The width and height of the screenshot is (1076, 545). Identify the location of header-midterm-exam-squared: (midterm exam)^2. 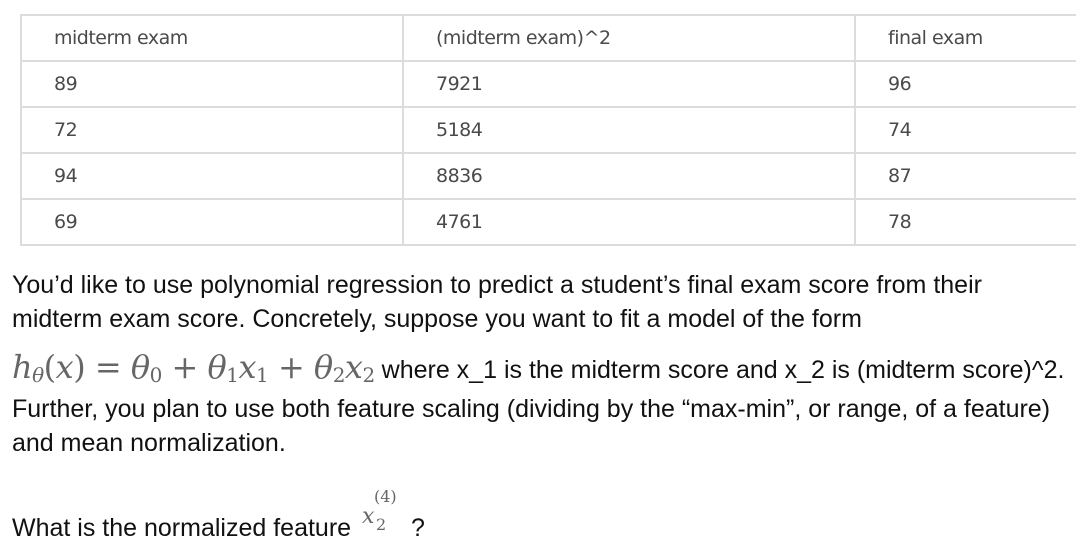
(629, 38).